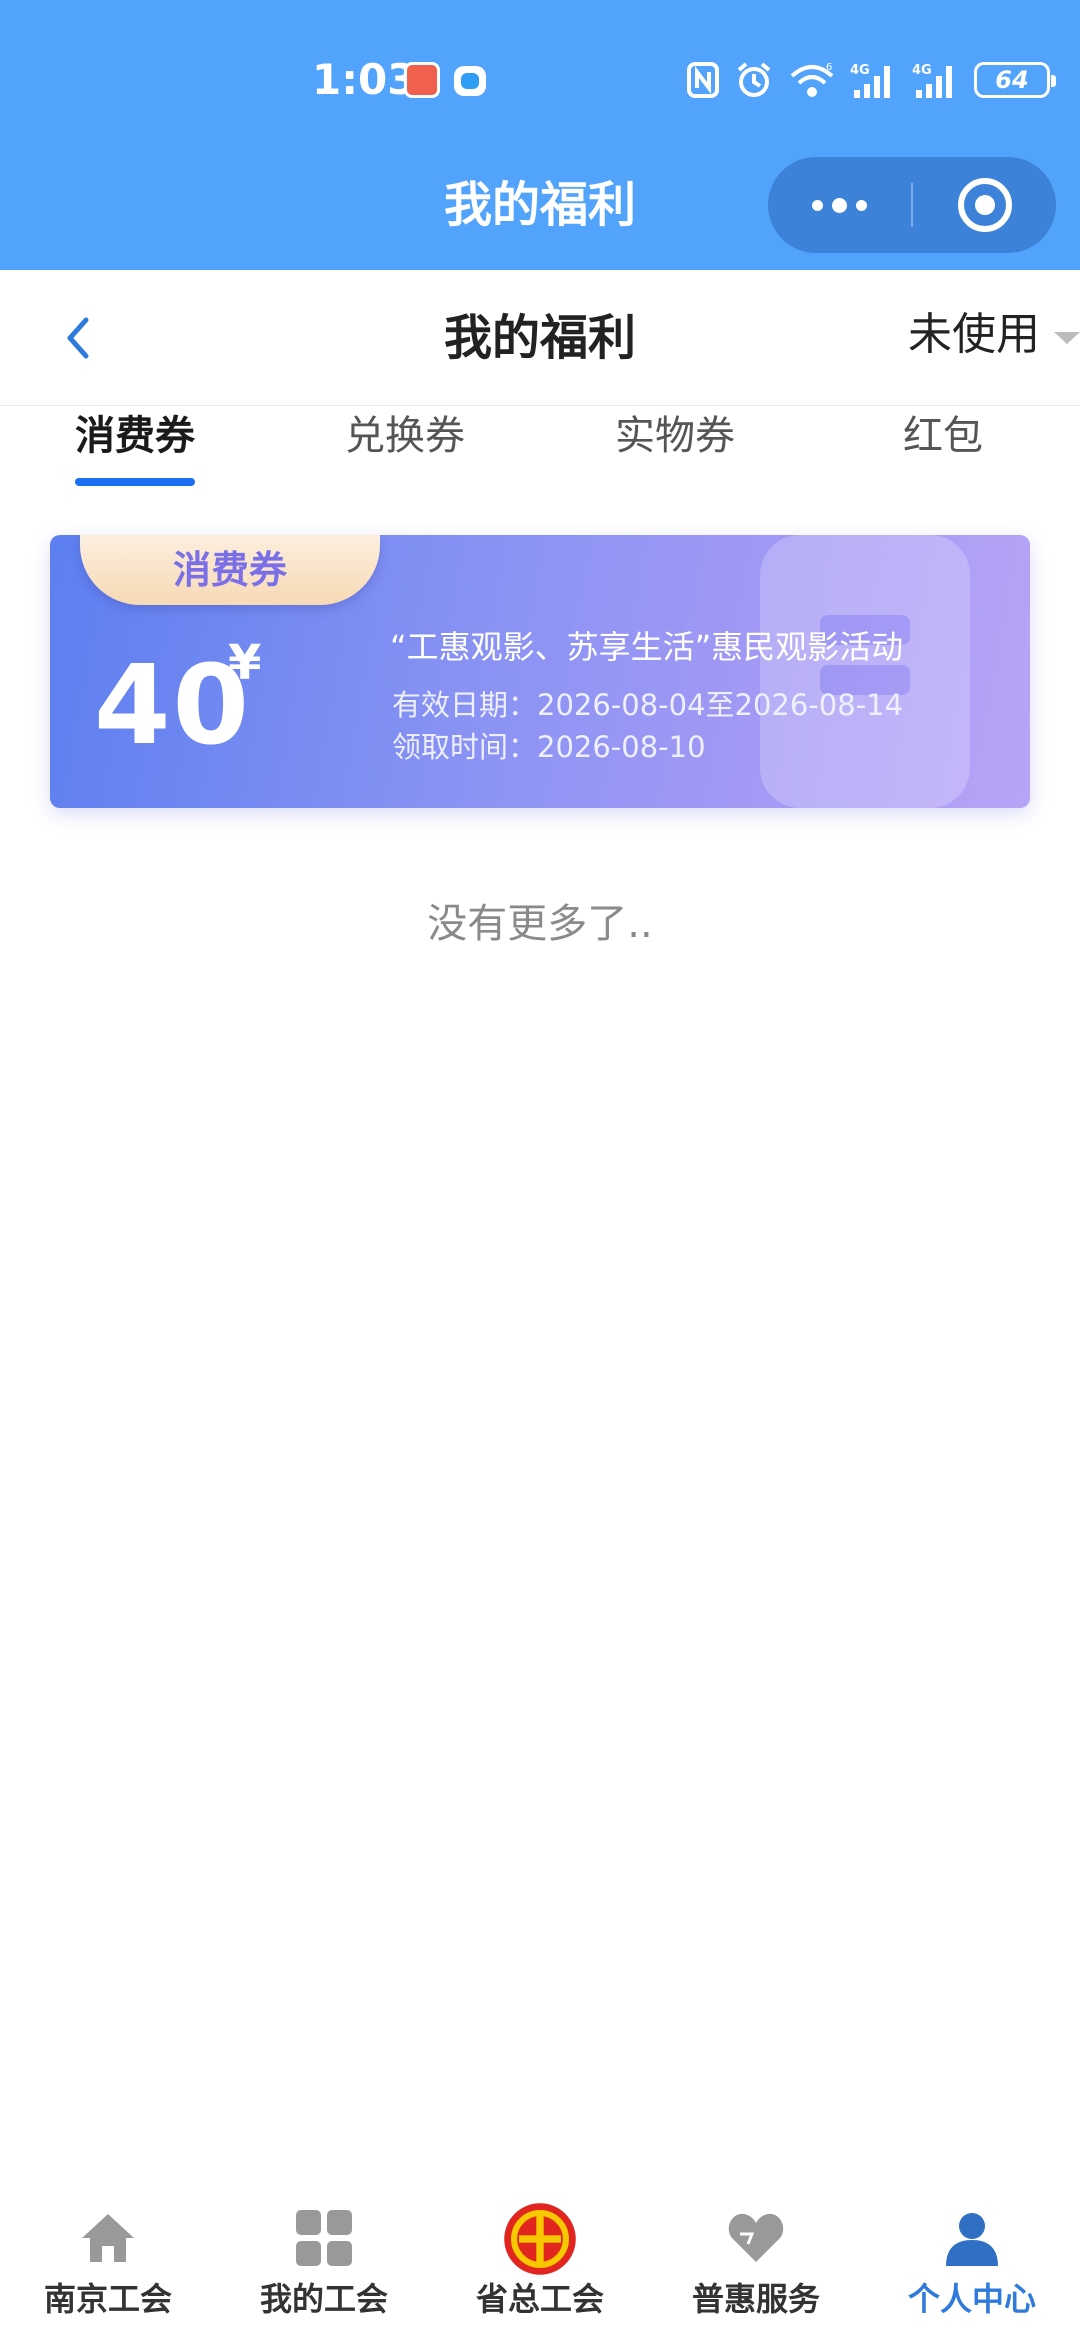 The image size is (1080, 2340). What do you see at coordinates (829, 67) in the screenshot?
I see `svg-text: 6` at bounding box center [829, 67].